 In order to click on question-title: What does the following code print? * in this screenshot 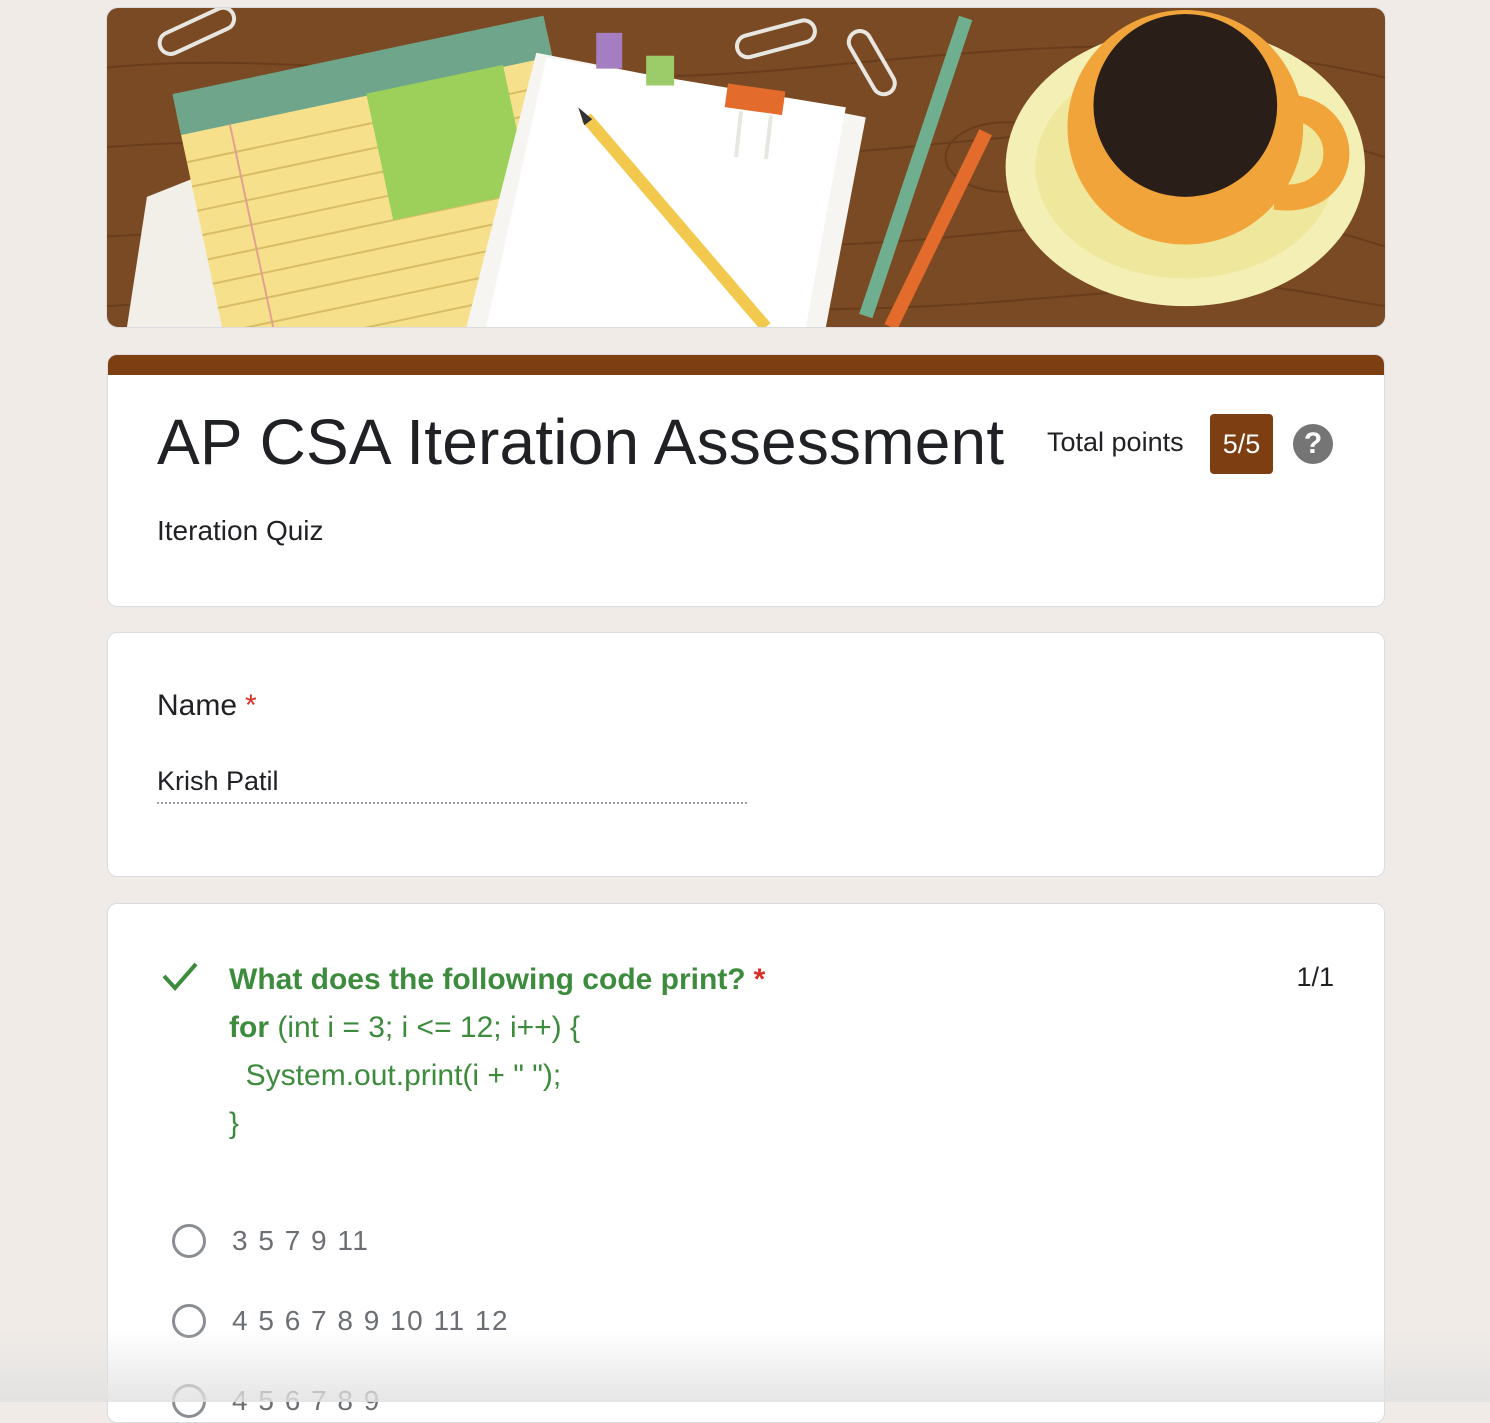, I will do `click(497, 980)`.